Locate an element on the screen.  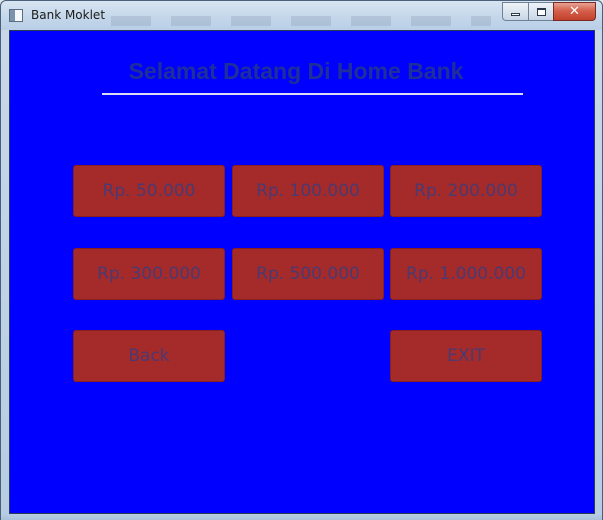
amount-button-1000000: Rp. 1.000.000 is located at coordinates (466, 274).